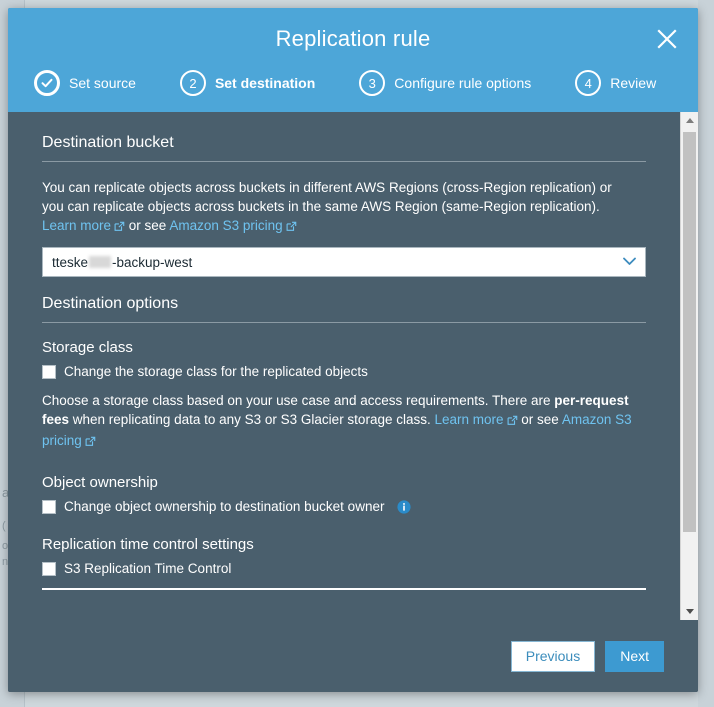 This screenshot has width=714, height=707. What do you see at coordinates (689, 120) in the screenshot?
I see `scroll-up-arrow-icon` at bounding box center [689, 120].